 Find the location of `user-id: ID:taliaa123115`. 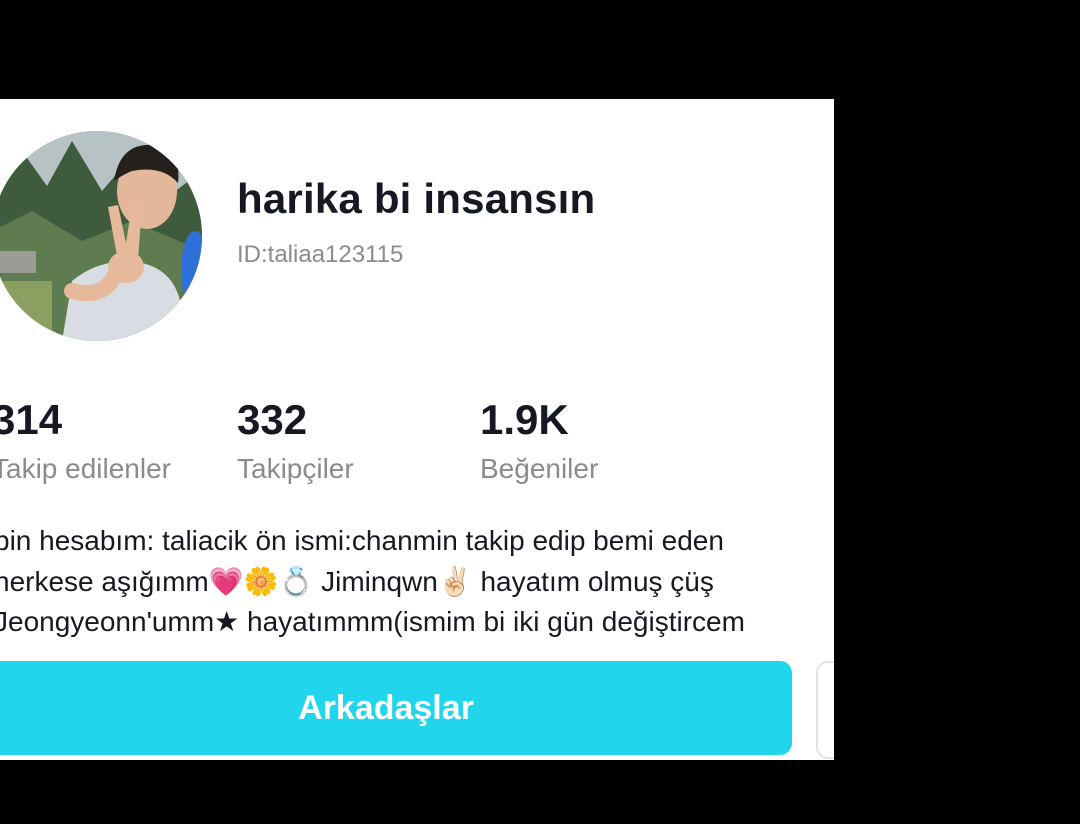

user-id: ID:taliaa123115 is located at coordinates (320, 254).